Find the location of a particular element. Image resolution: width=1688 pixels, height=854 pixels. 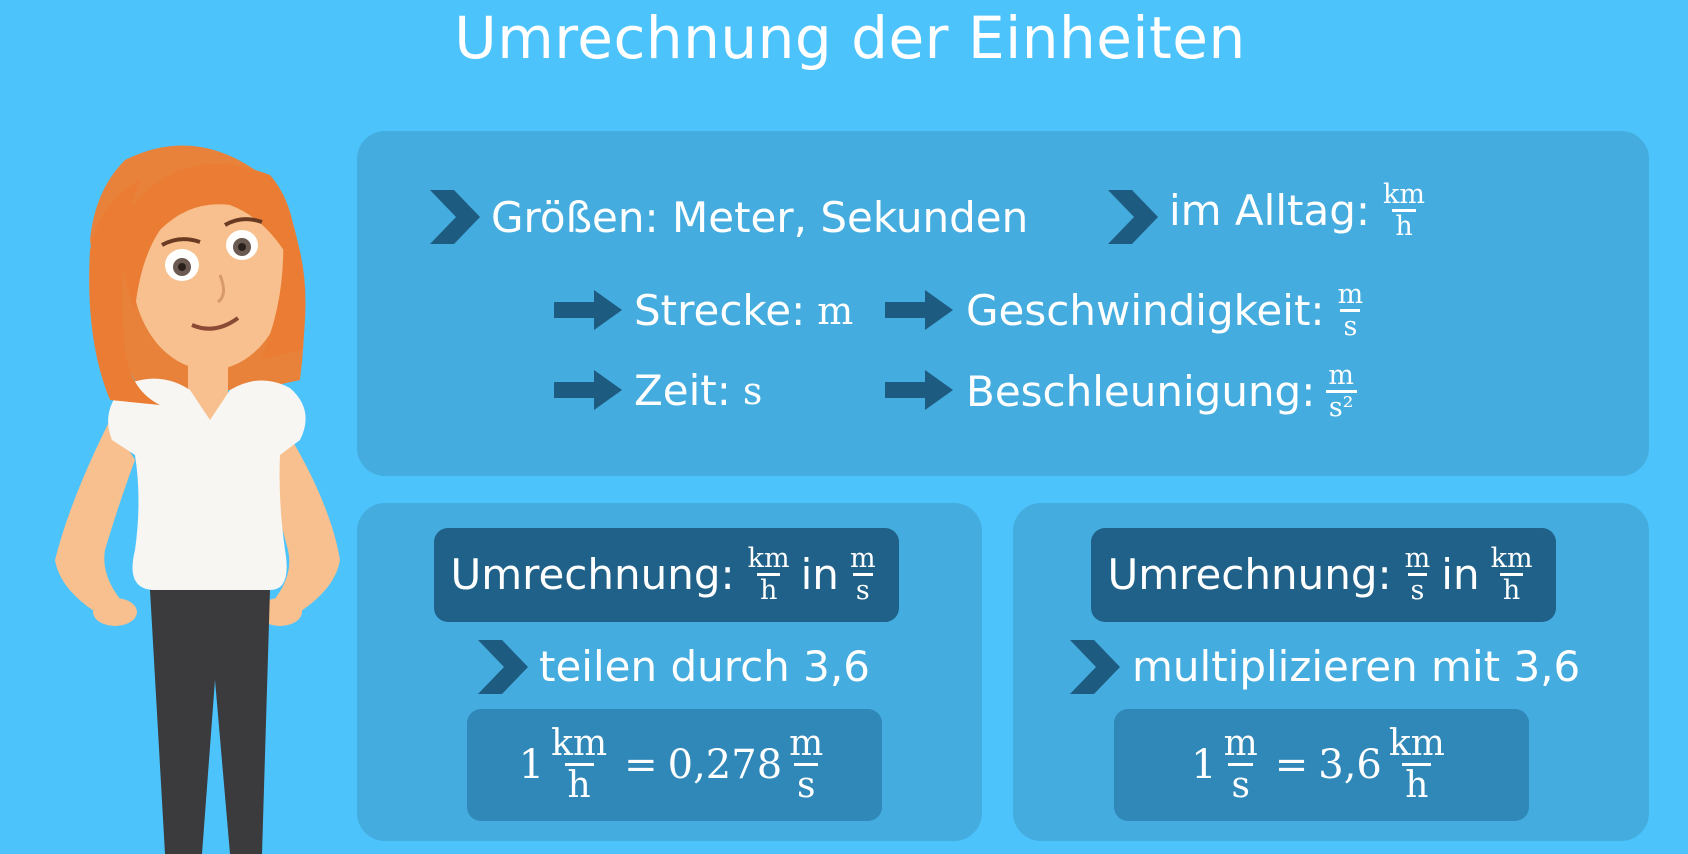

beschleunigung-unit-fraction: m s² is located at coordinates (1341, 391).